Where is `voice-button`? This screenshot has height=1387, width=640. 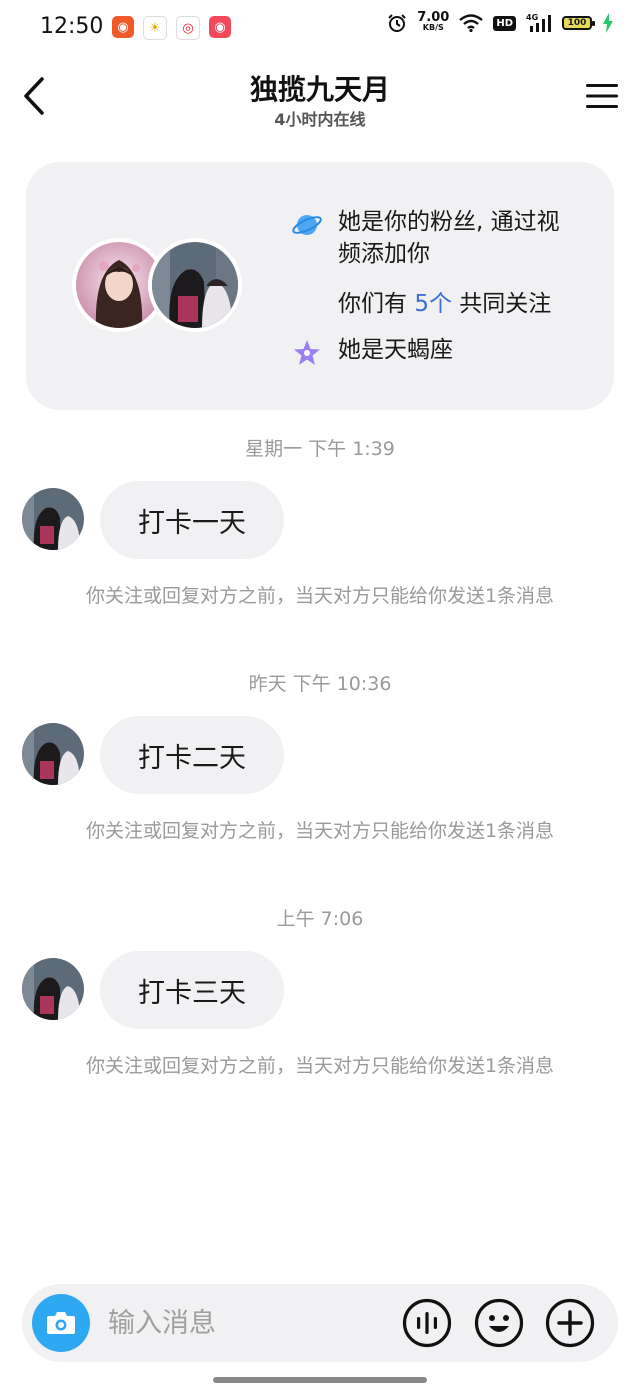
voice-button is located at coordinates (427, 1323).